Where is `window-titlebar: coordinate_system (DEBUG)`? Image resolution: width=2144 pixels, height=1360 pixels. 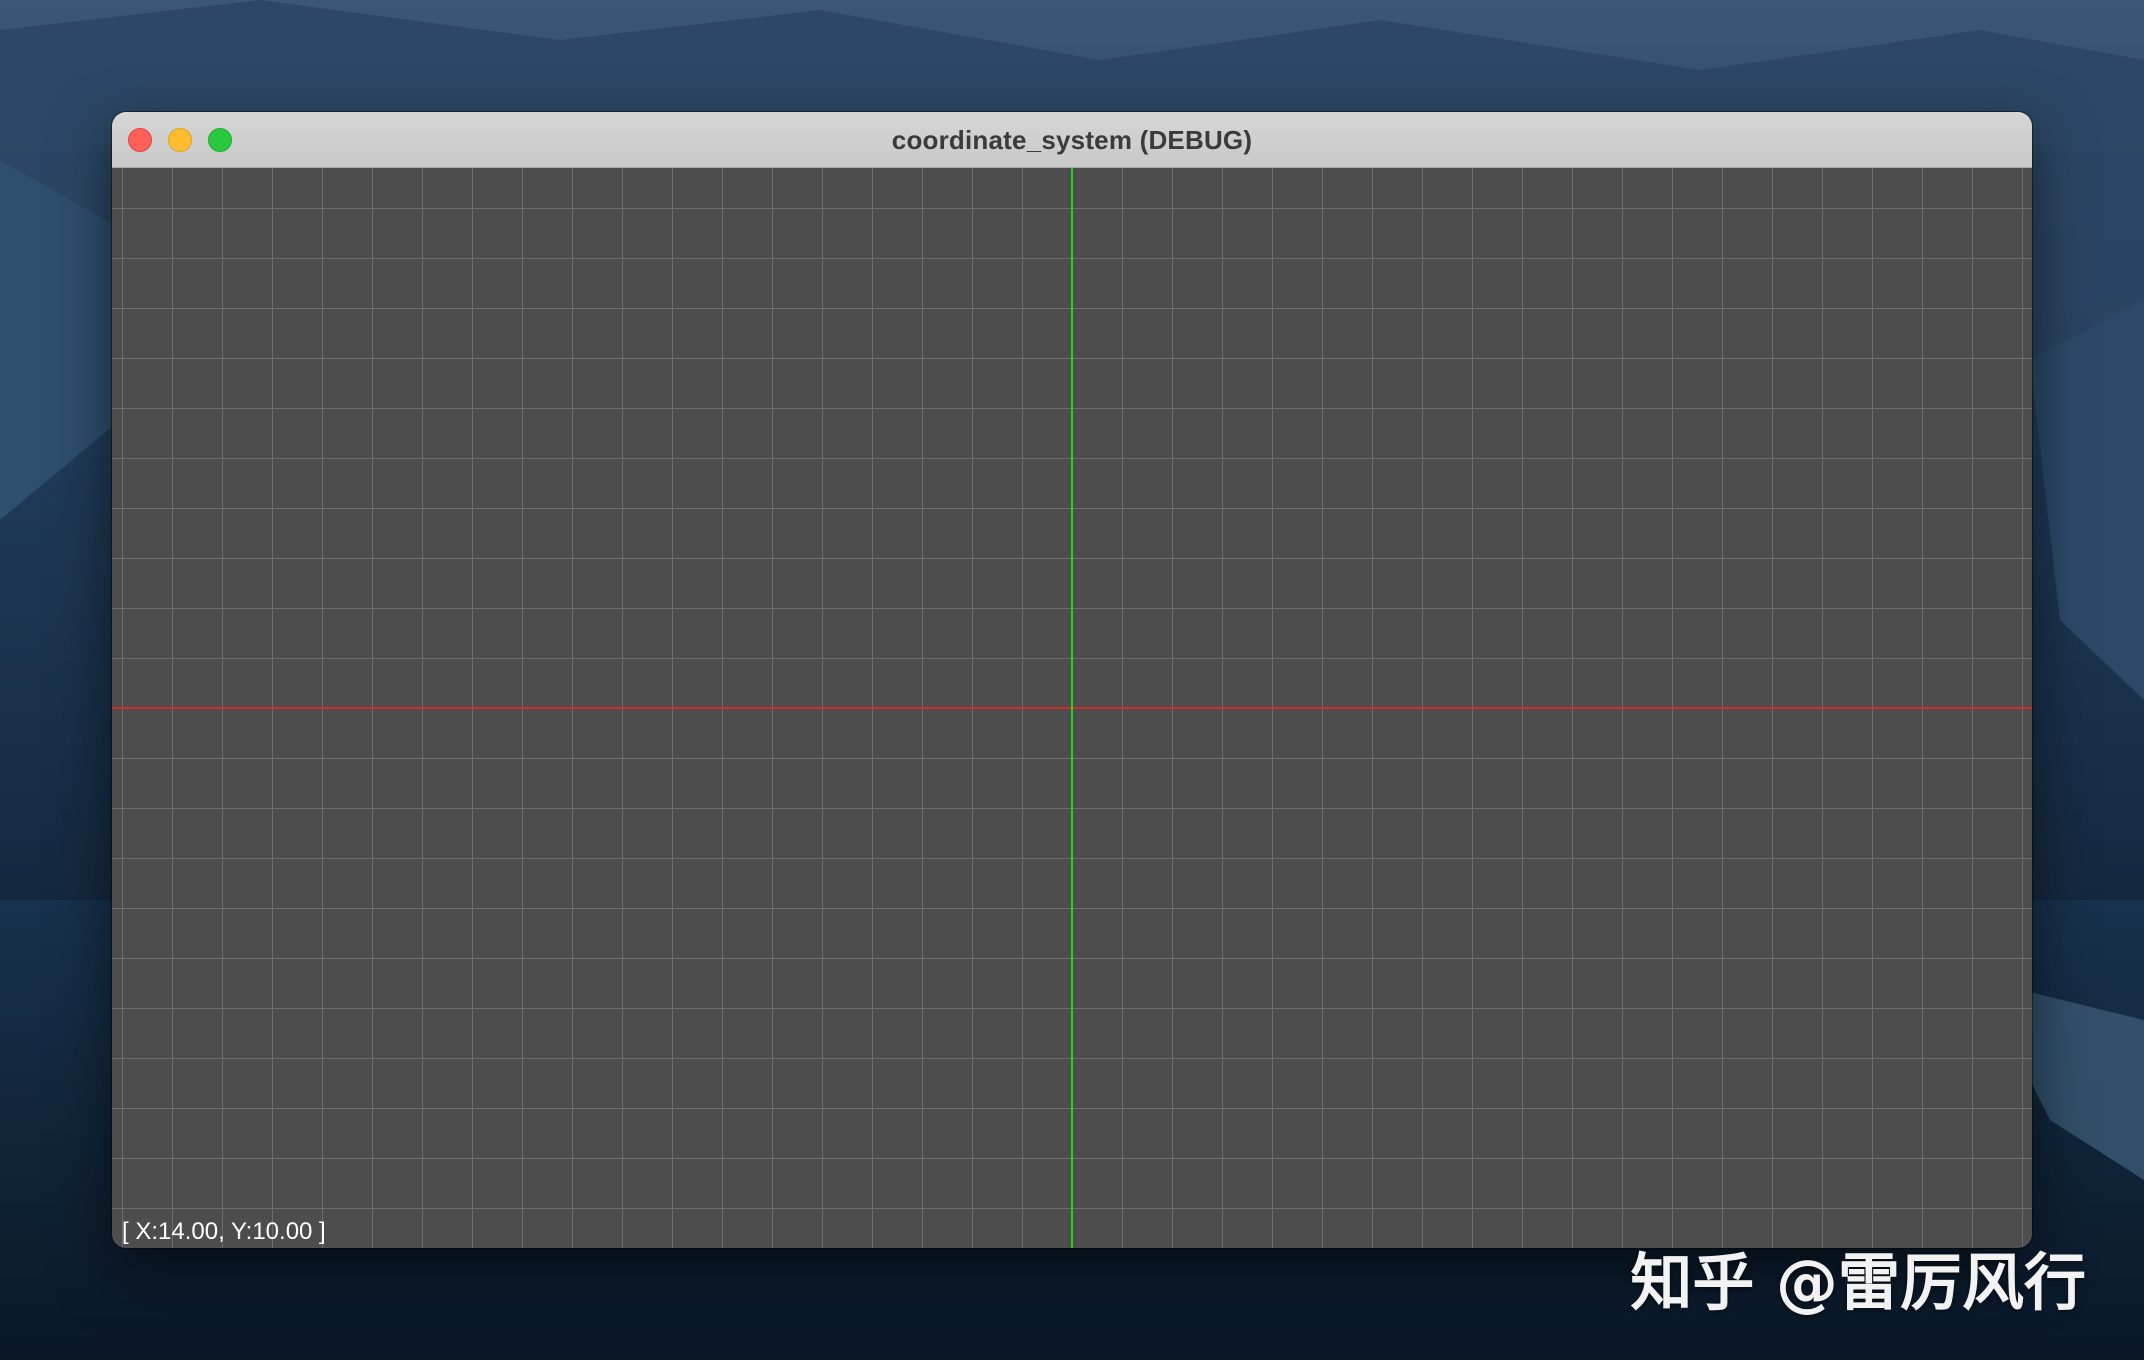 window-titlebar: coordinate_system (DEBUG) is located at coordinates (1072, 140).